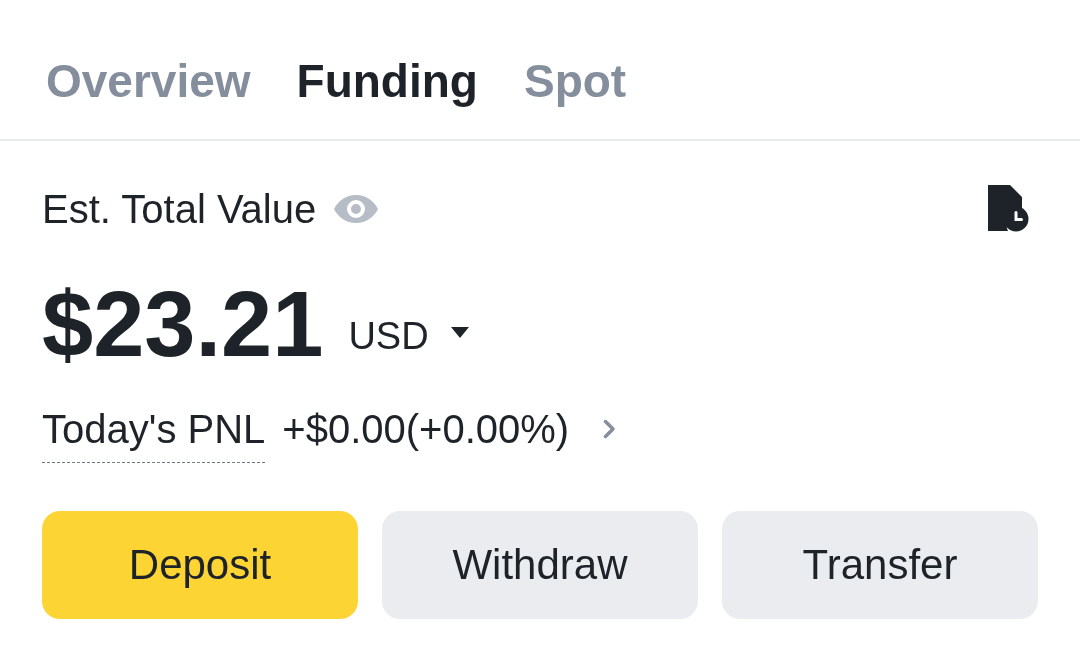 Image resolution: width=1080 pixels, height=656 pixels. I want to click on pnl-label: Today's PNL, so click(154, 436).